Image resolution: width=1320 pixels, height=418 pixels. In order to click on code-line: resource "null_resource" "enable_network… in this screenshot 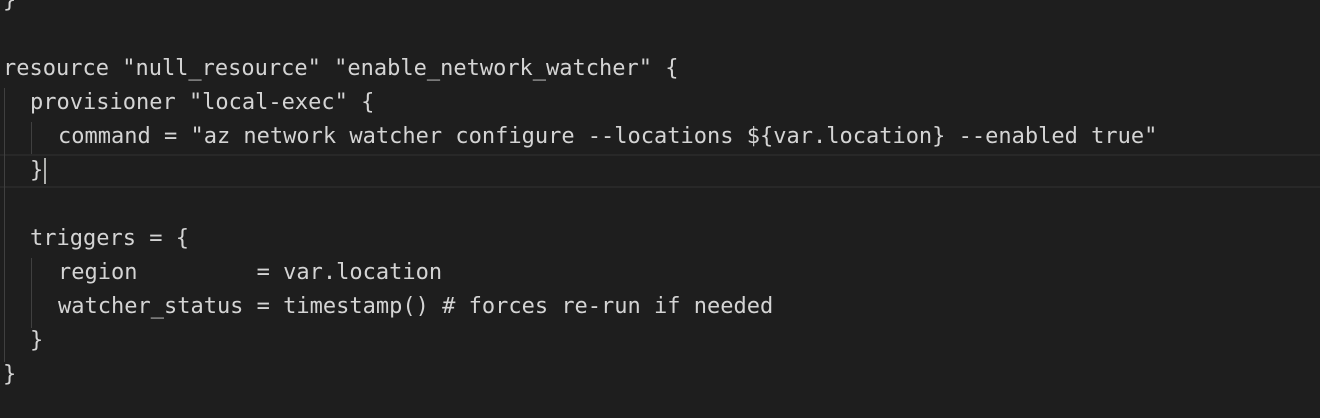, I will do `click(660, 69)`.